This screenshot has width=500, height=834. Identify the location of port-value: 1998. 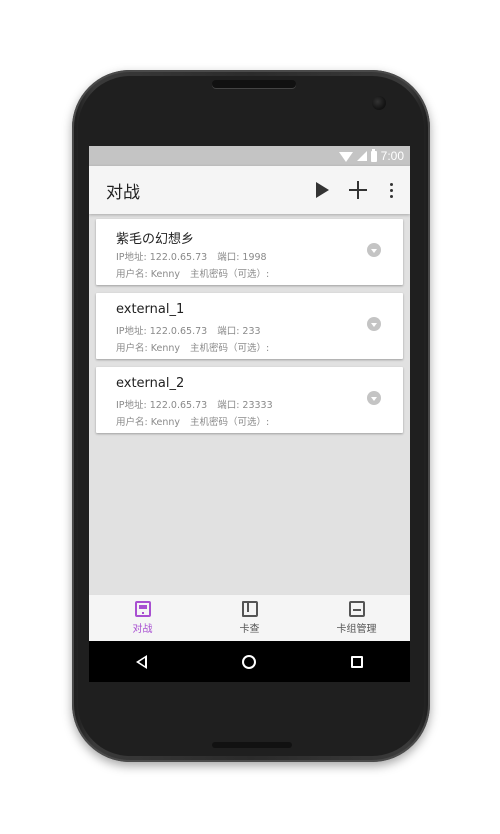
(254, 257).